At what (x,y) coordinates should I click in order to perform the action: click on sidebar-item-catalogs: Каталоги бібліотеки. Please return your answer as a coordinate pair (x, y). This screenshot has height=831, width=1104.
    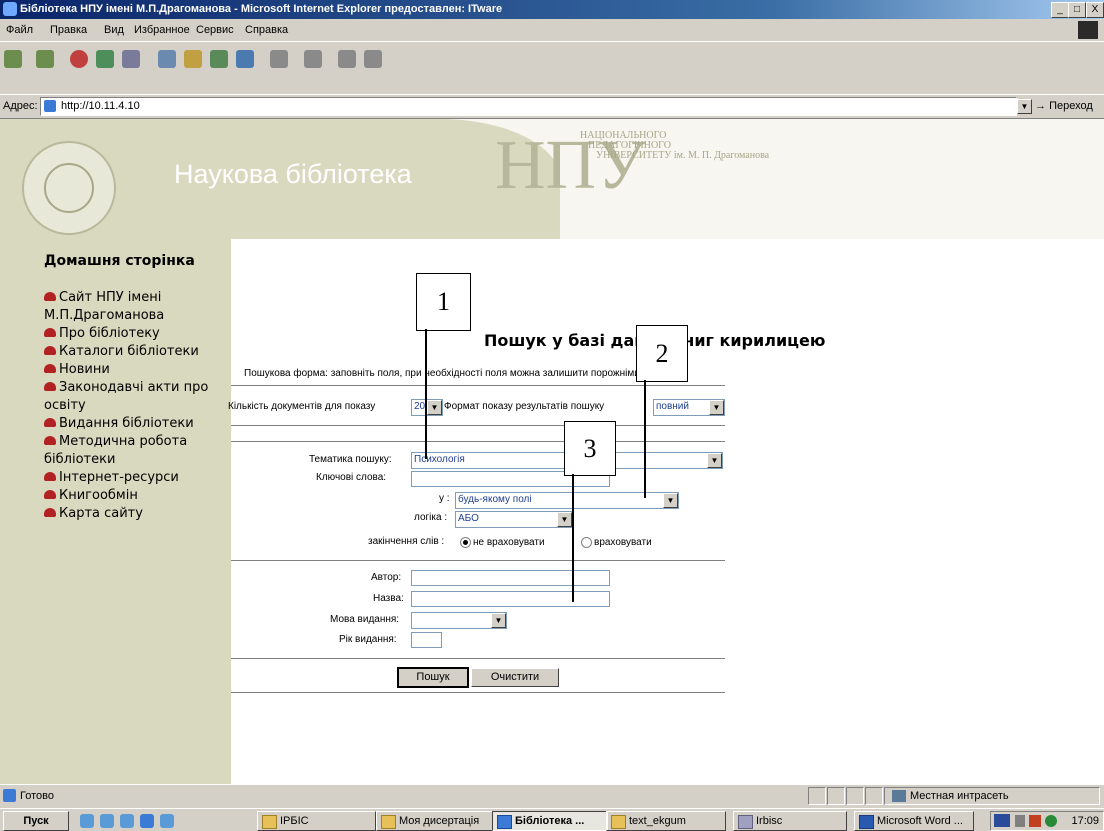
    Looking at the image, I should click on (136, 352).